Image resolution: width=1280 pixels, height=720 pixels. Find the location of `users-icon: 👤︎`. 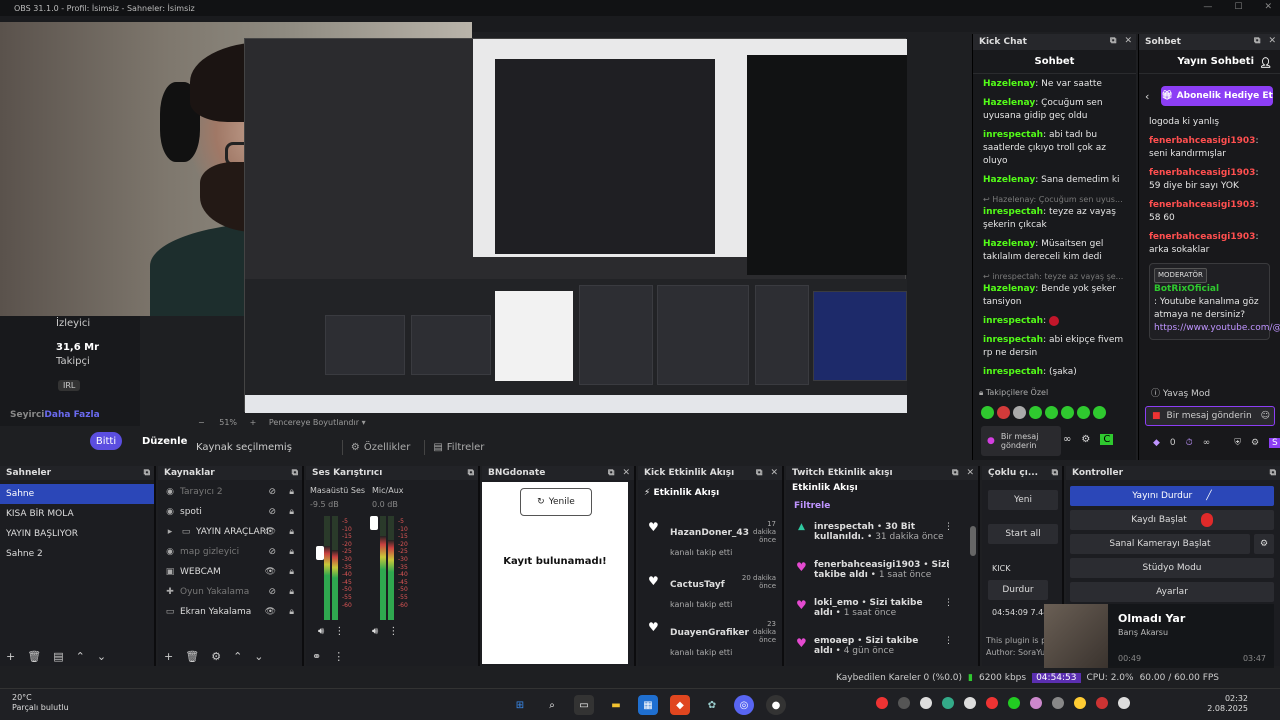

users-icon: 👤︎ is located at coordinates (1265, 63).